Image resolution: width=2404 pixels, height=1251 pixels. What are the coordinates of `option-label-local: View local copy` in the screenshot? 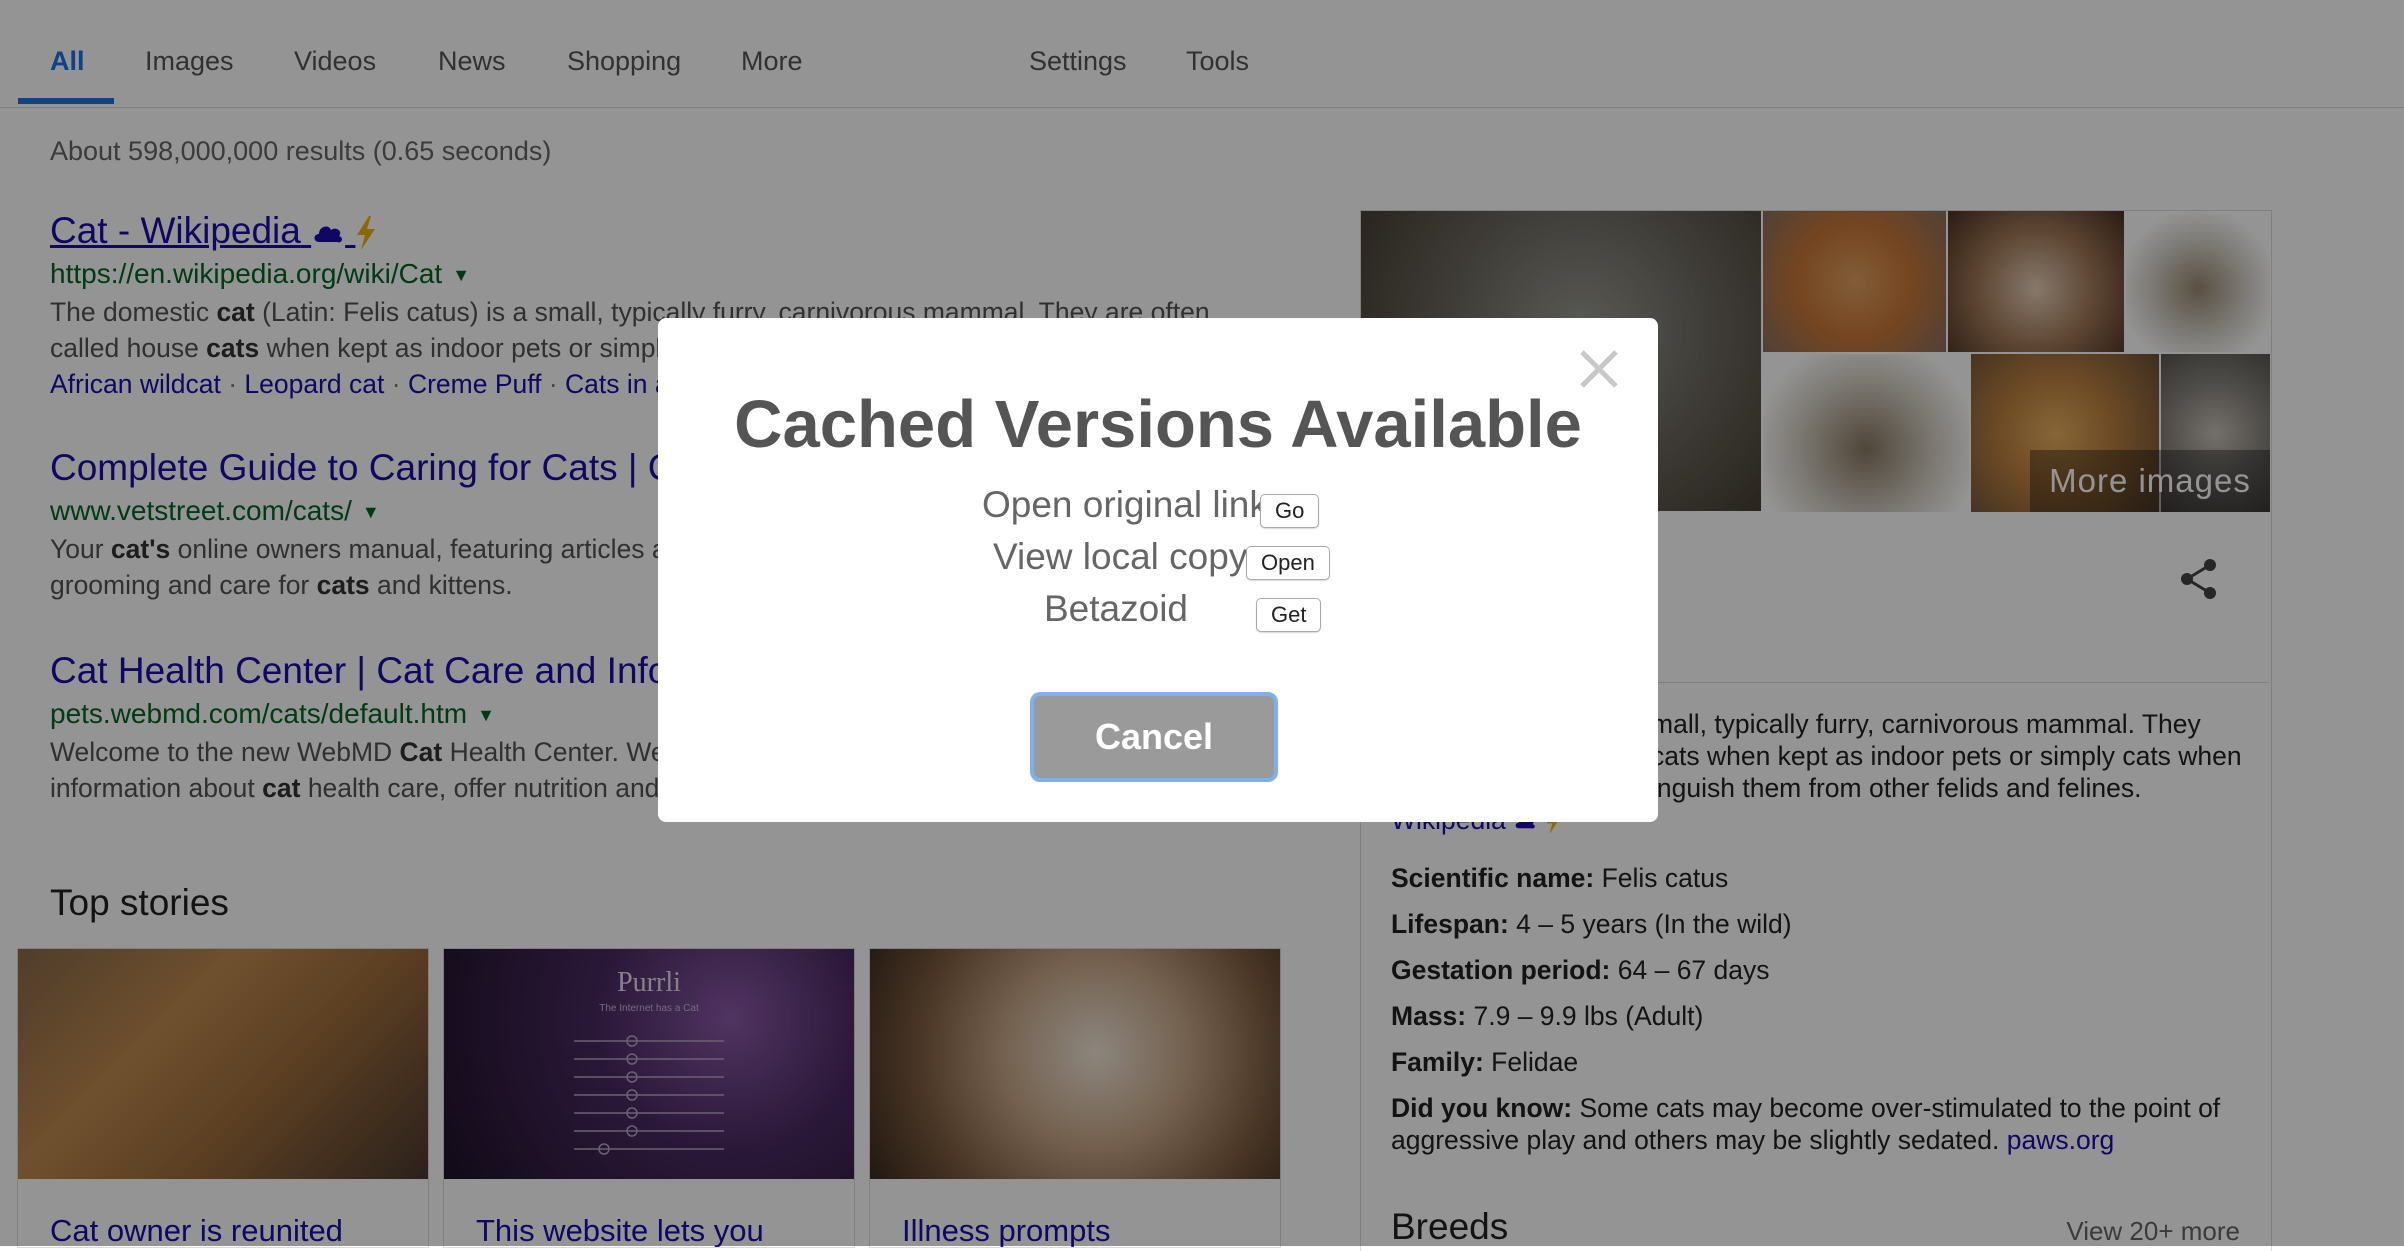 It's located at (1120, 556).